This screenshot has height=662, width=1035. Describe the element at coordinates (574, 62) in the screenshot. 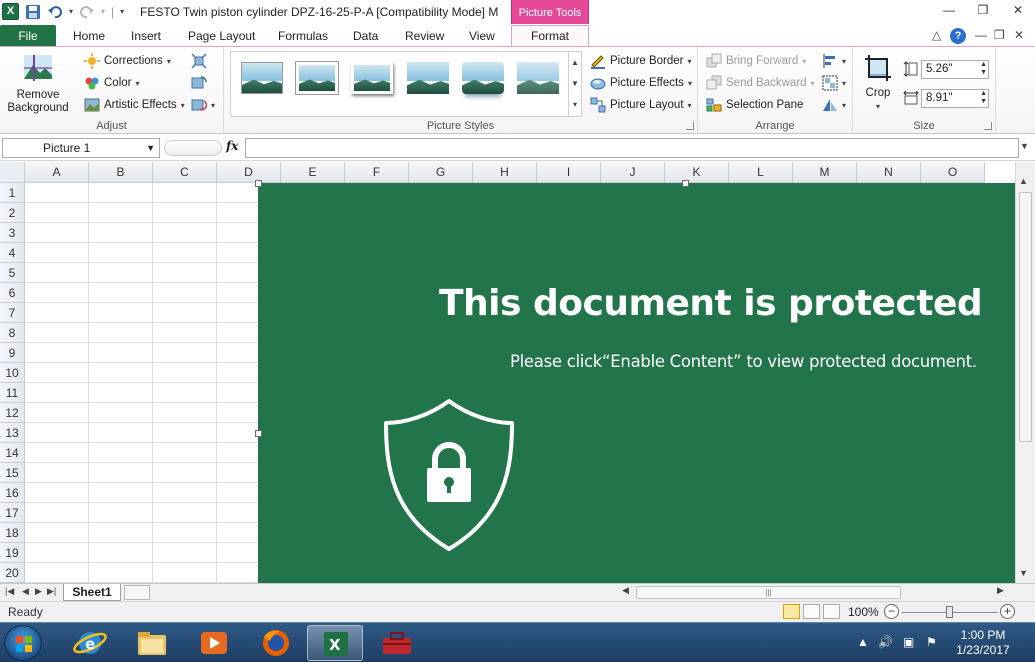

I see `gallery-scroll-up-icon: ▲` at that location.